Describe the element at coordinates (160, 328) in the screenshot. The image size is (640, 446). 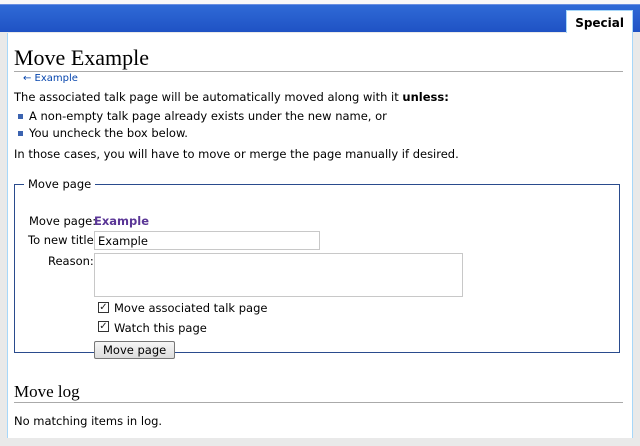
I see `watch-page-label: Watch this page` at that location.